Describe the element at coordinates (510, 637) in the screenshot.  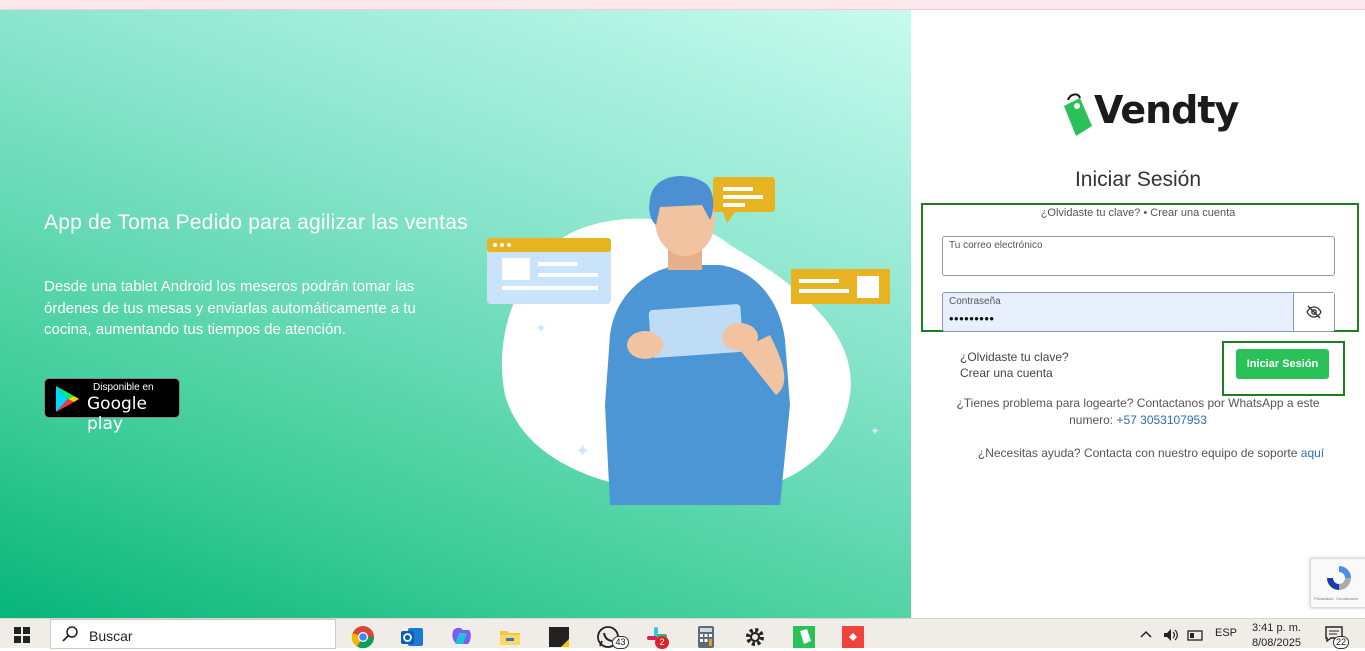
I see `file-explorer-icon` at that location.